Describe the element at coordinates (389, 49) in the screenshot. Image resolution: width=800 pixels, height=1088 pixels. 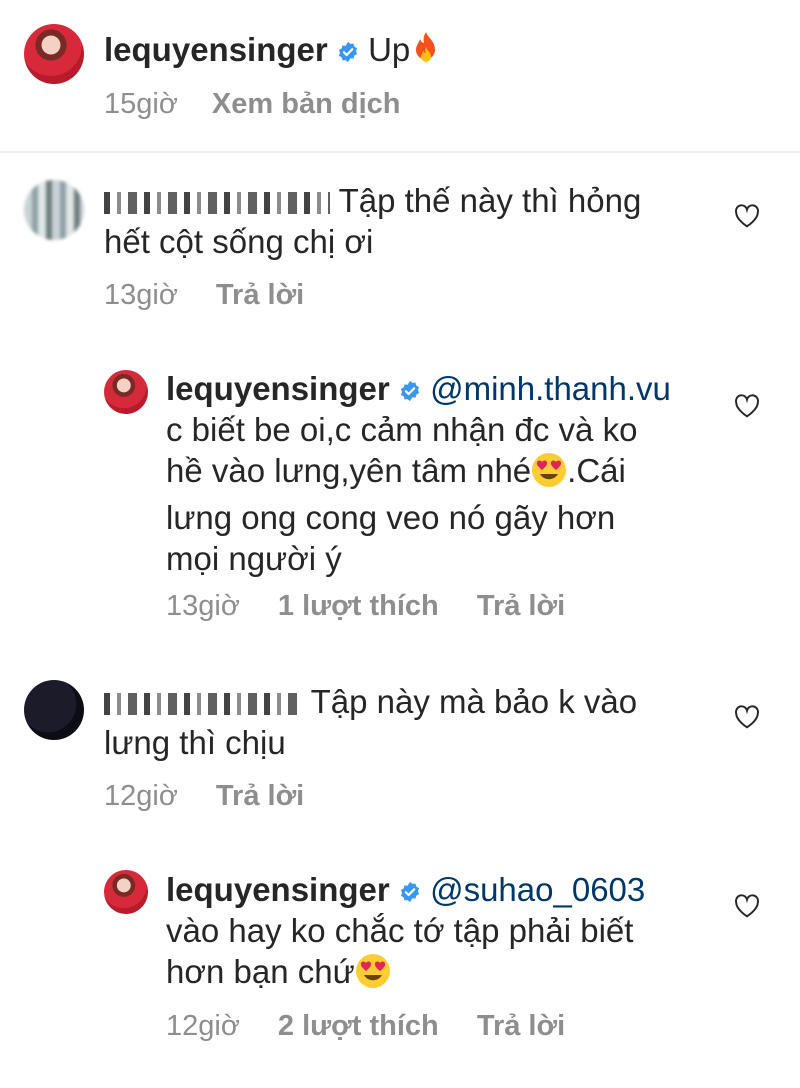
I see `caption-text: Up` at that location.